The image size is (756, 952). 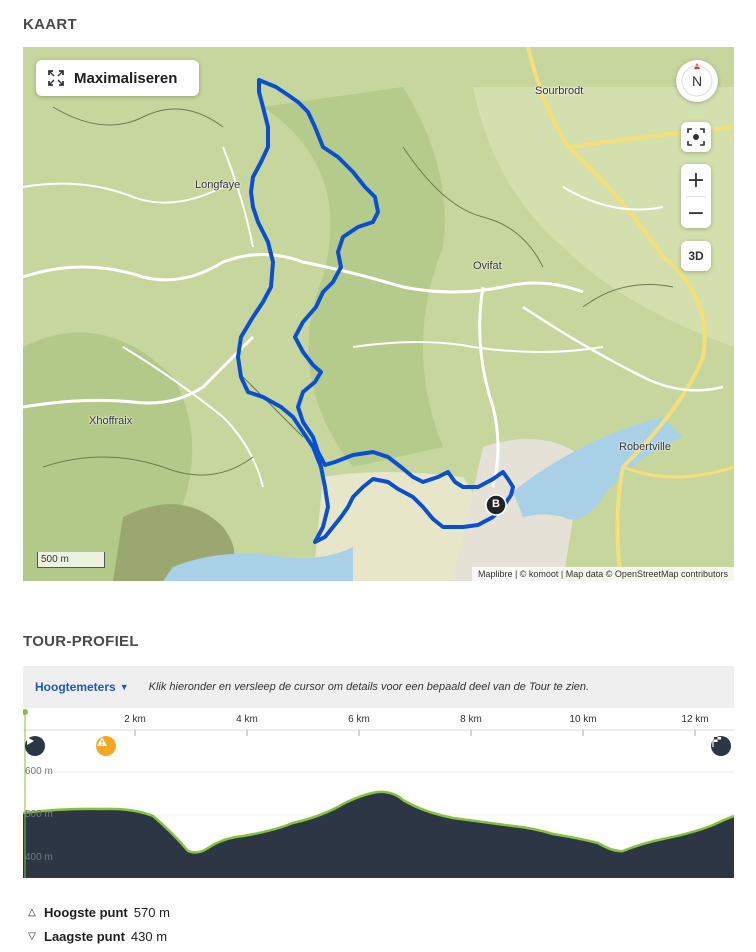 I want to click on highest-point-value: 570 m, so click(x=151, y=912).